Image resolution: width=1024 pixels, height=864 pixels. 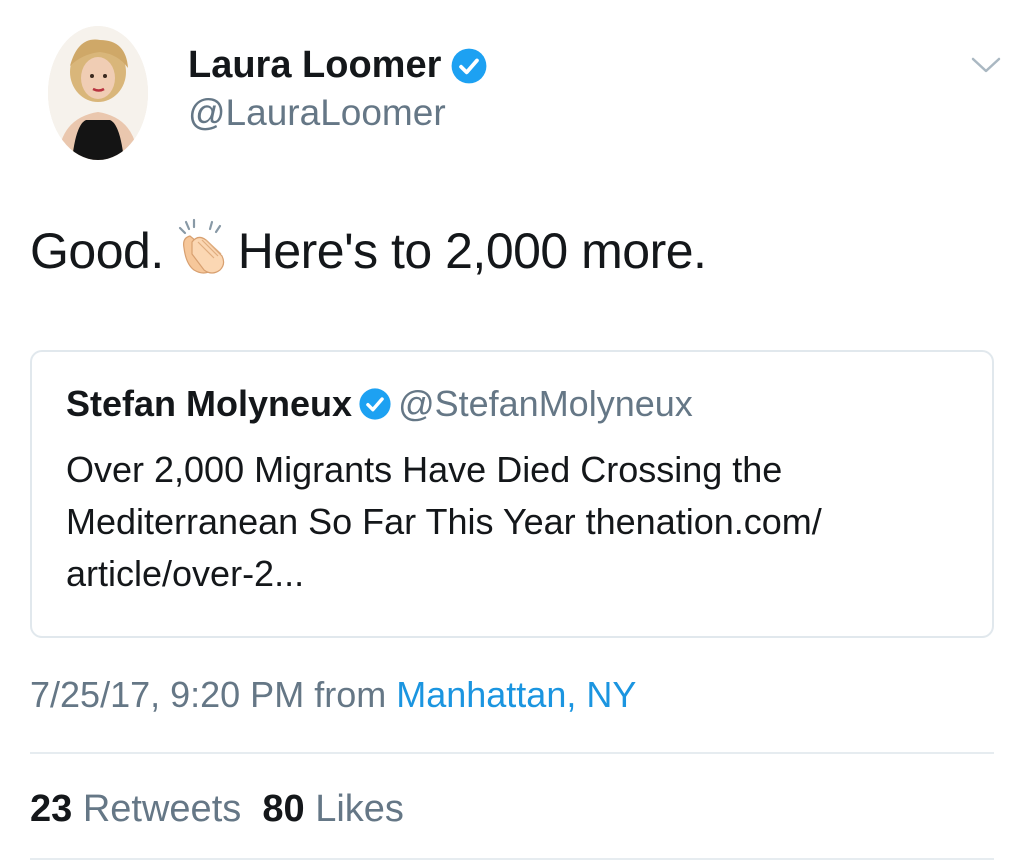 I want to click on tweet-stats: 23 Retweets 80 Likes, so click(x=217, y=809).